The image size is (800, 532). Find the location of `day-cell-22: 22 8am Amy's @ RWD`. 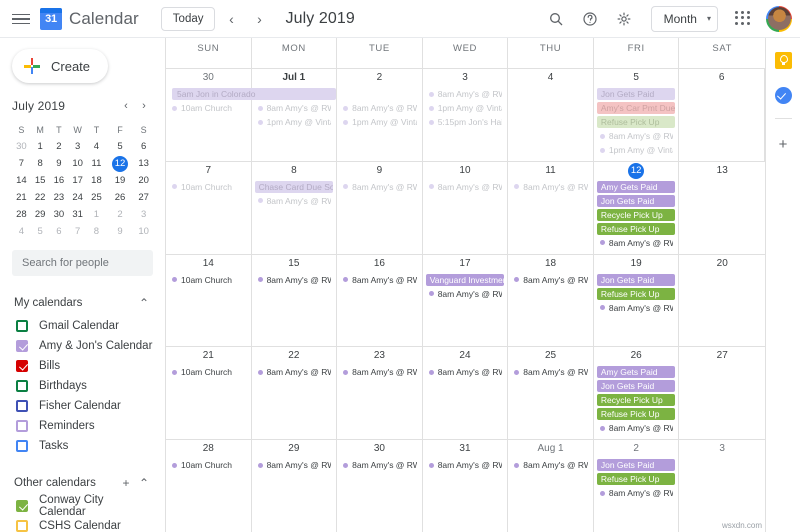

day-cell-22: 22 8am Amy's @ RWD is located at coordinates (295, 393).